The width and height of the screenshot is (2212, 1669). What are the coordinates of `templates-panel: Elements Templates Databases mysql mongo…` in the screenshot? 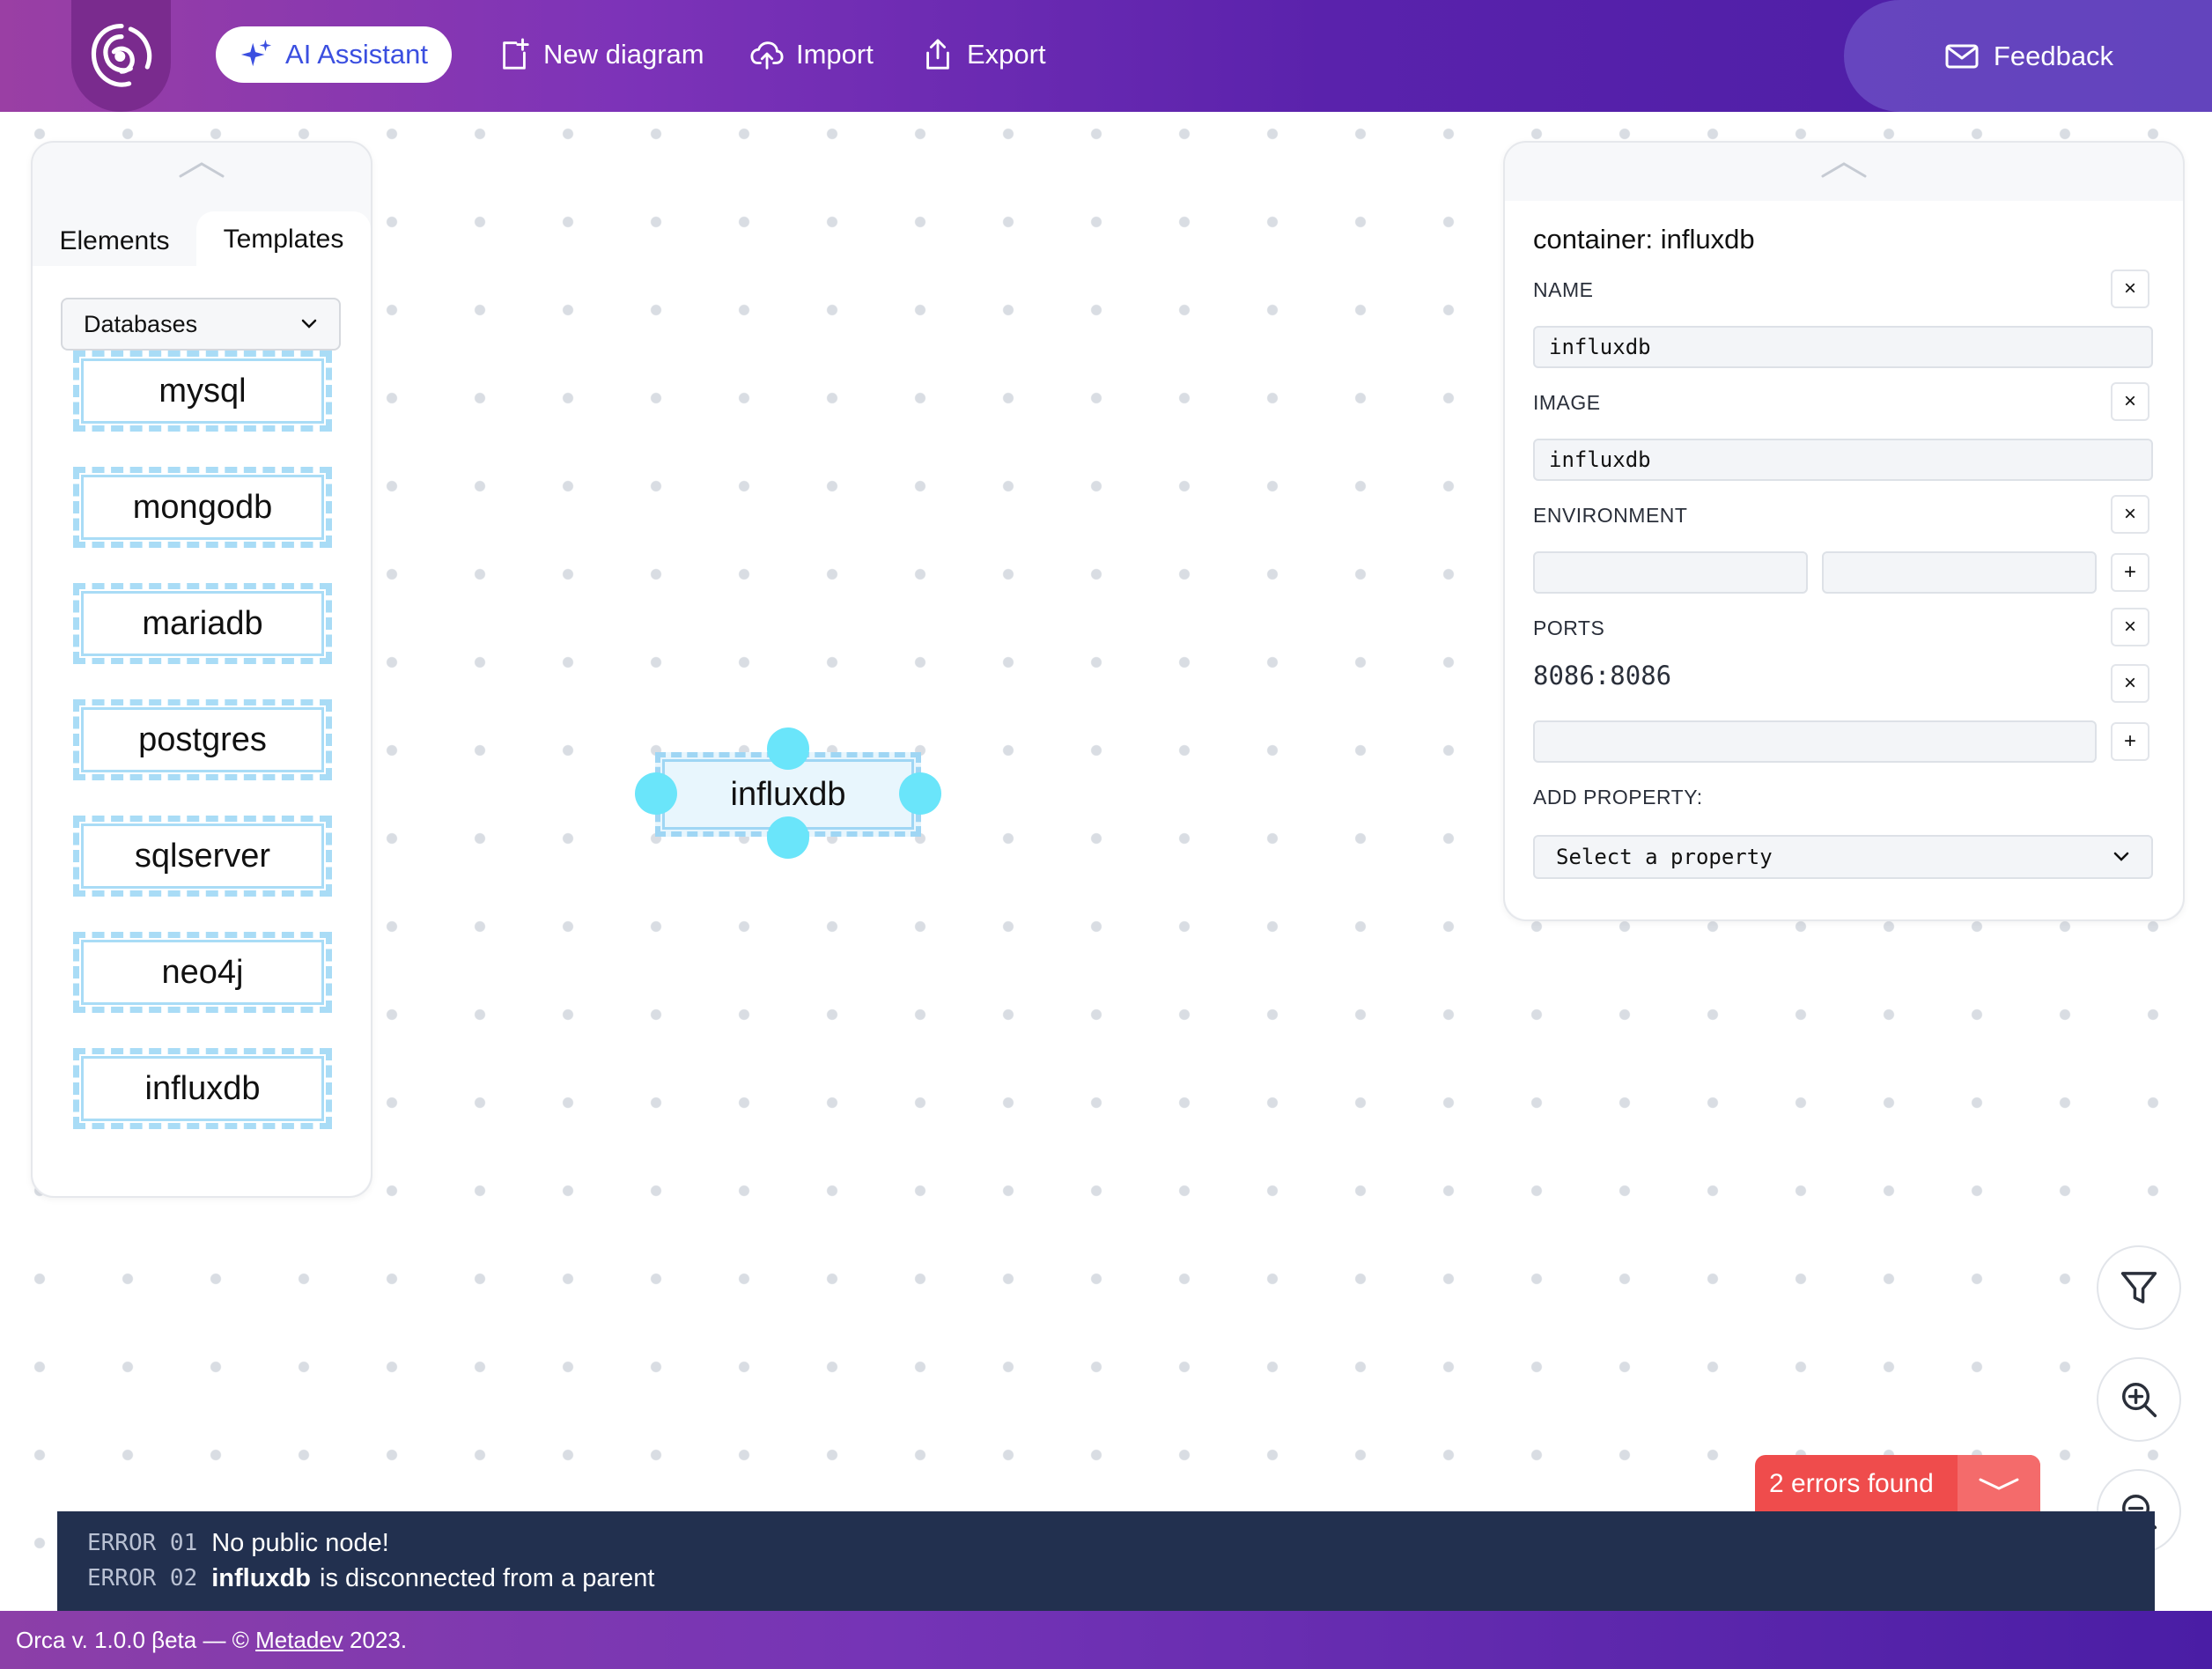 It's located at (201, 669).